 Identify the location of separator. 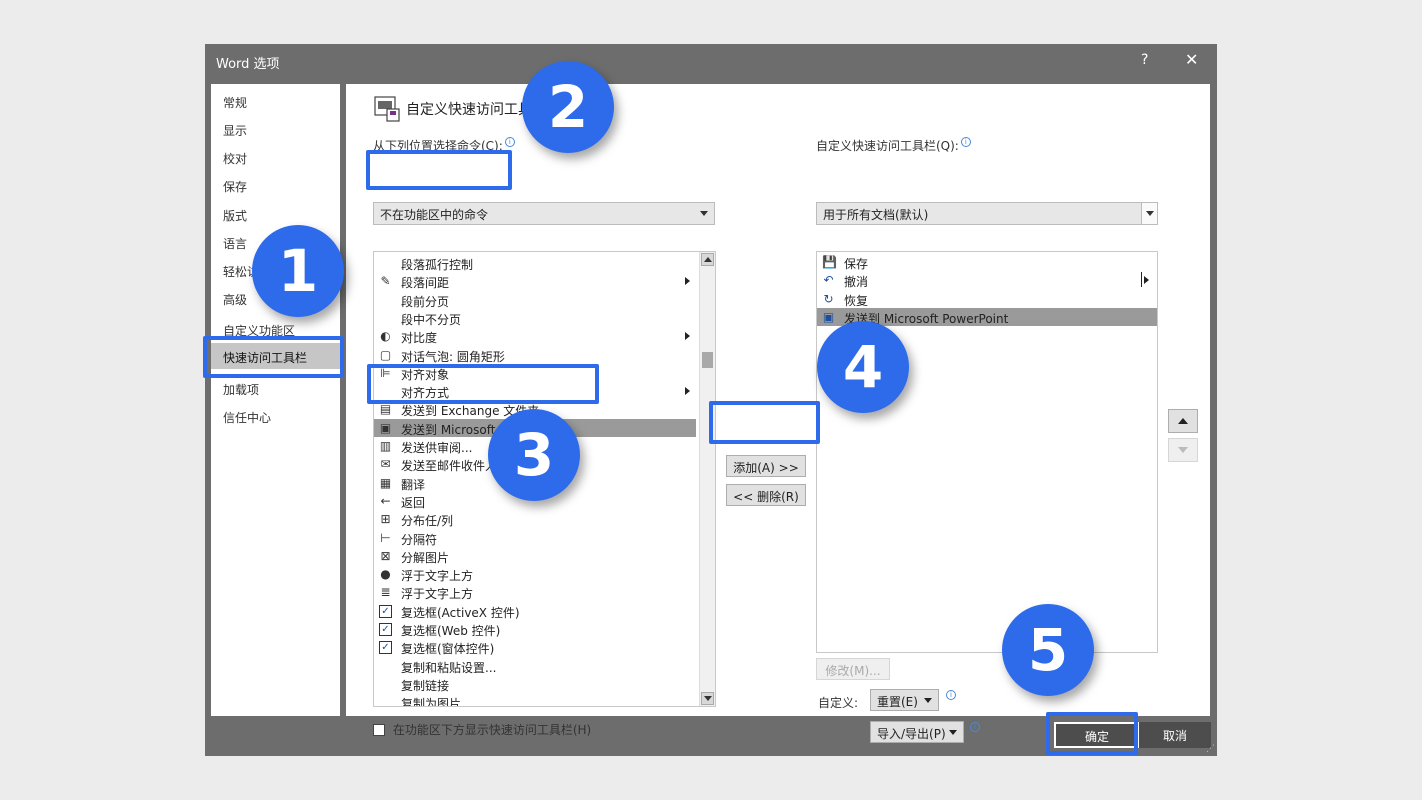
(1141, 280).